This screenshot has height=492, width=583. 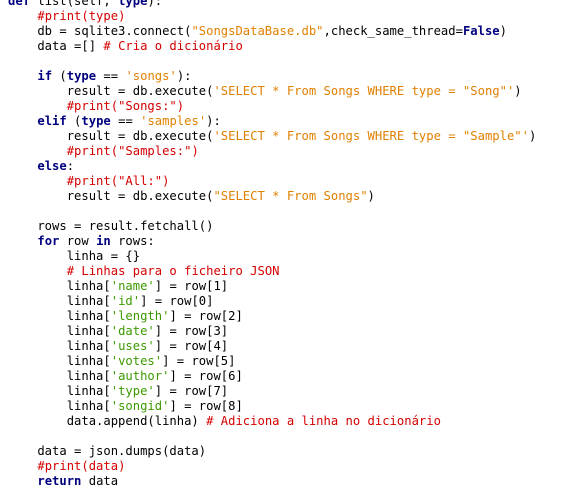 I want to click on string-token: 'uses', so click(x=132, y=346).